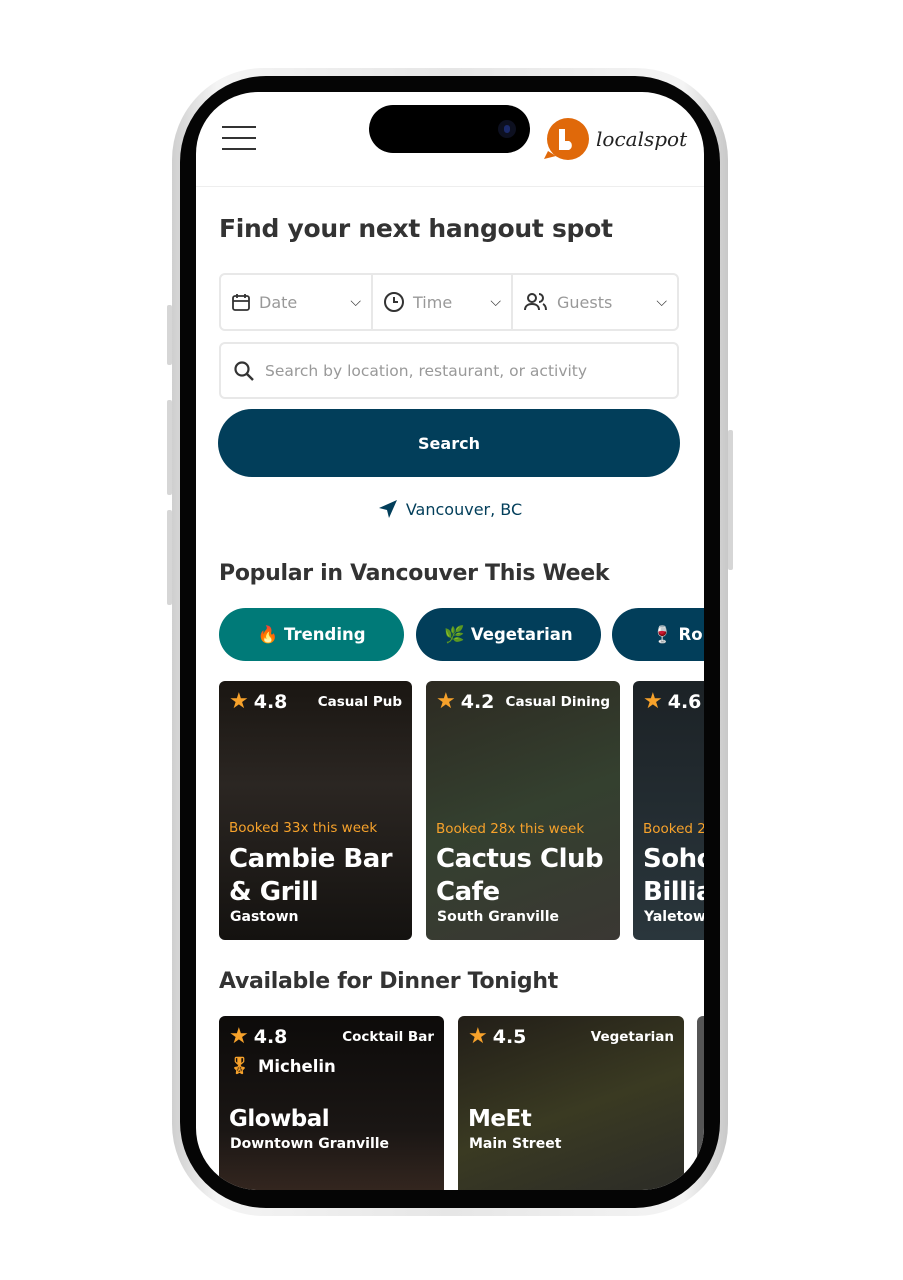  Describe the element at coordinates (674, 917) in the screenshot. I see `venue-area: Yaletown` at that location.